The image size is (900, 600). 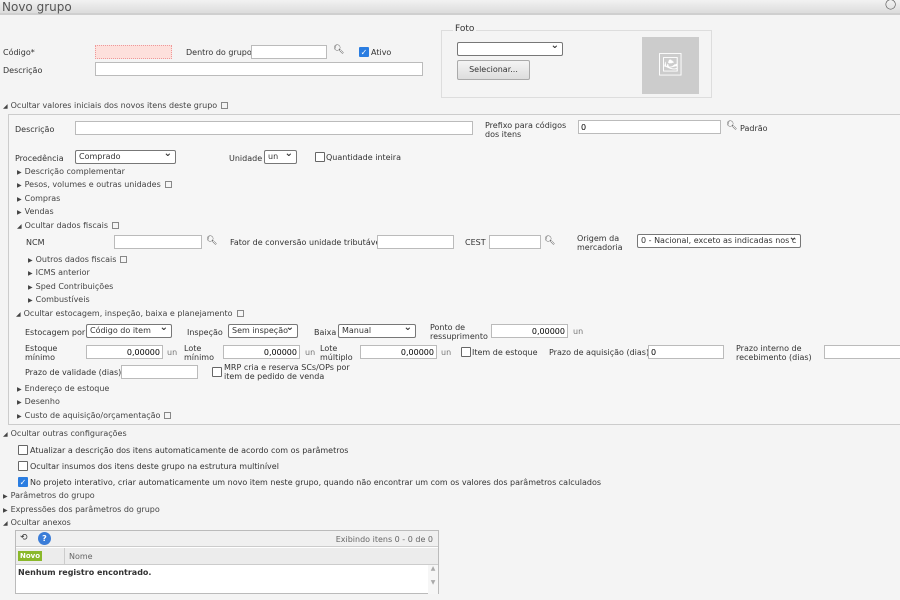 What do you see at coordinates (466, 352) in the screenshot?
I see `item-estoque-checkbox` at bounding box center [466, 352].